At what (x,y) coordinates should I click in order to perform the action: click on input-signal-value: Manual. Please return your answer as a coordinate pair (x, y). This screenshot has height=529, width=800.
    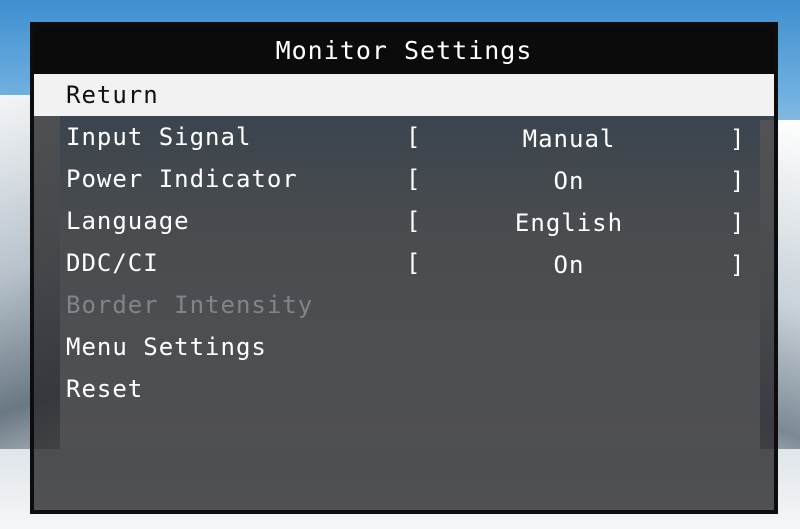
    Looking at the image, I should click on (569, 139).